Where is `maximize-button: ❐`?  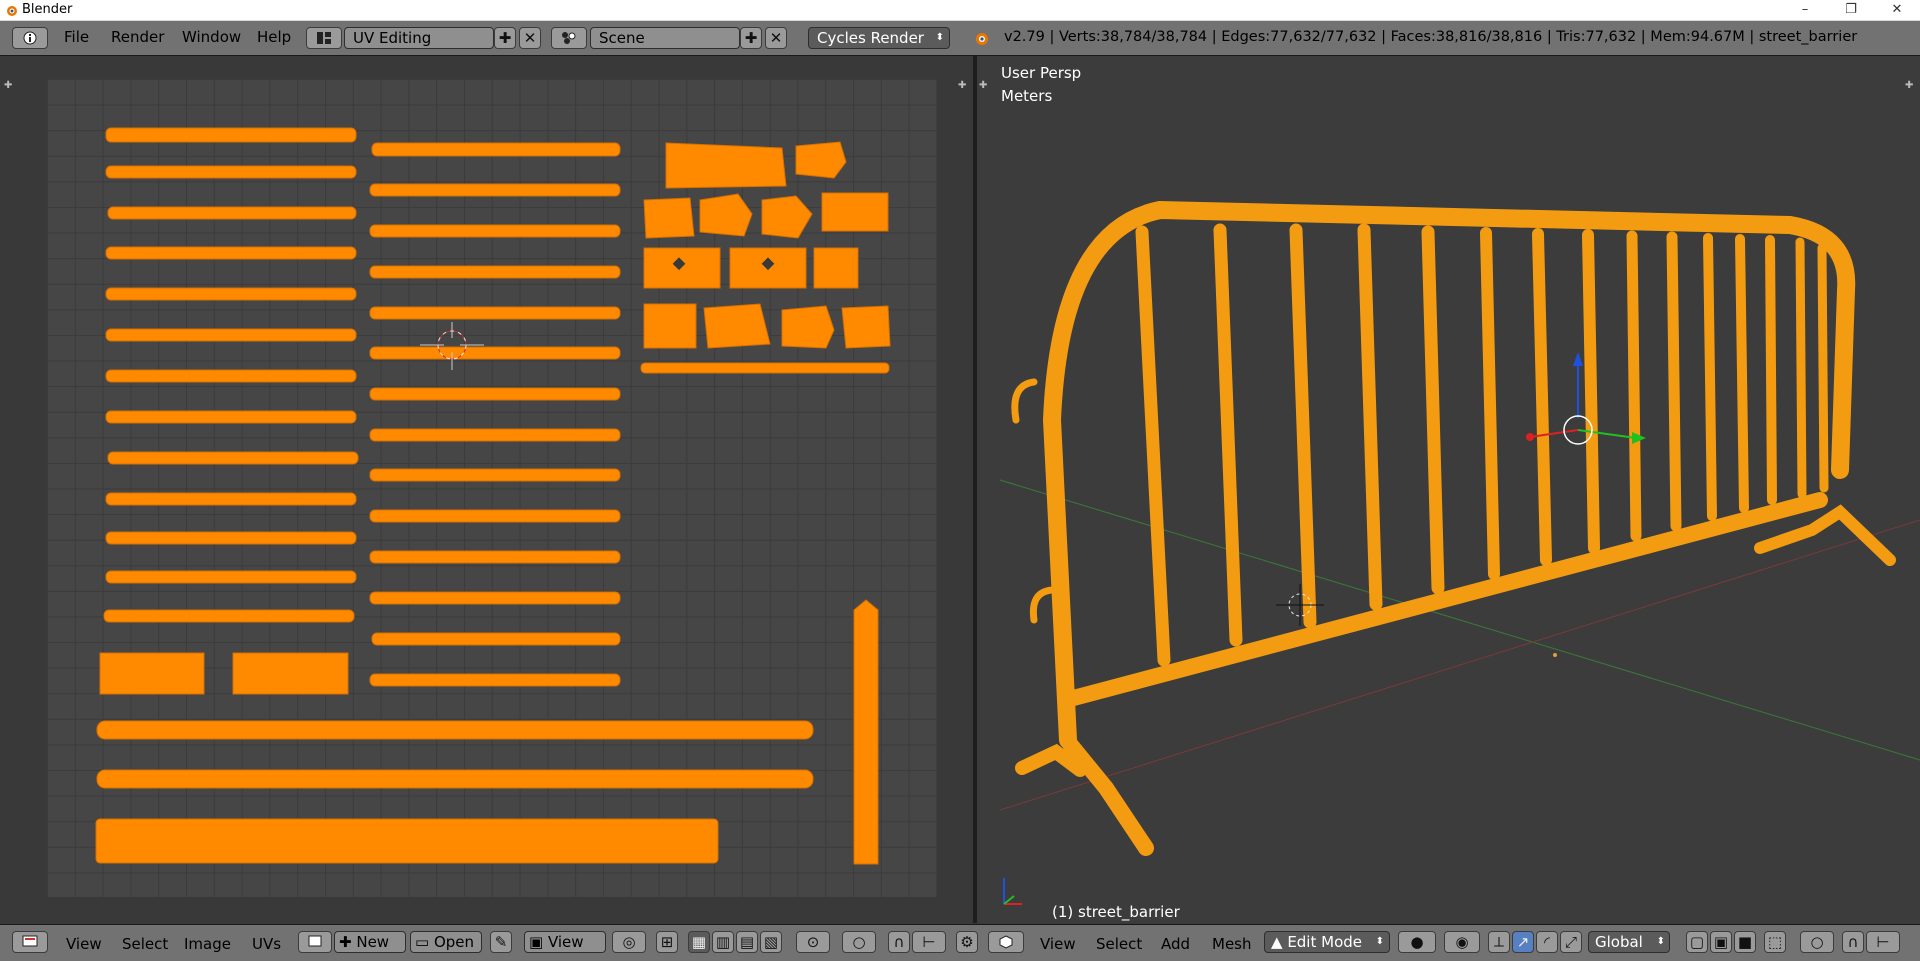 maximize-button: ❐ is located at coordinates (1851, 10).